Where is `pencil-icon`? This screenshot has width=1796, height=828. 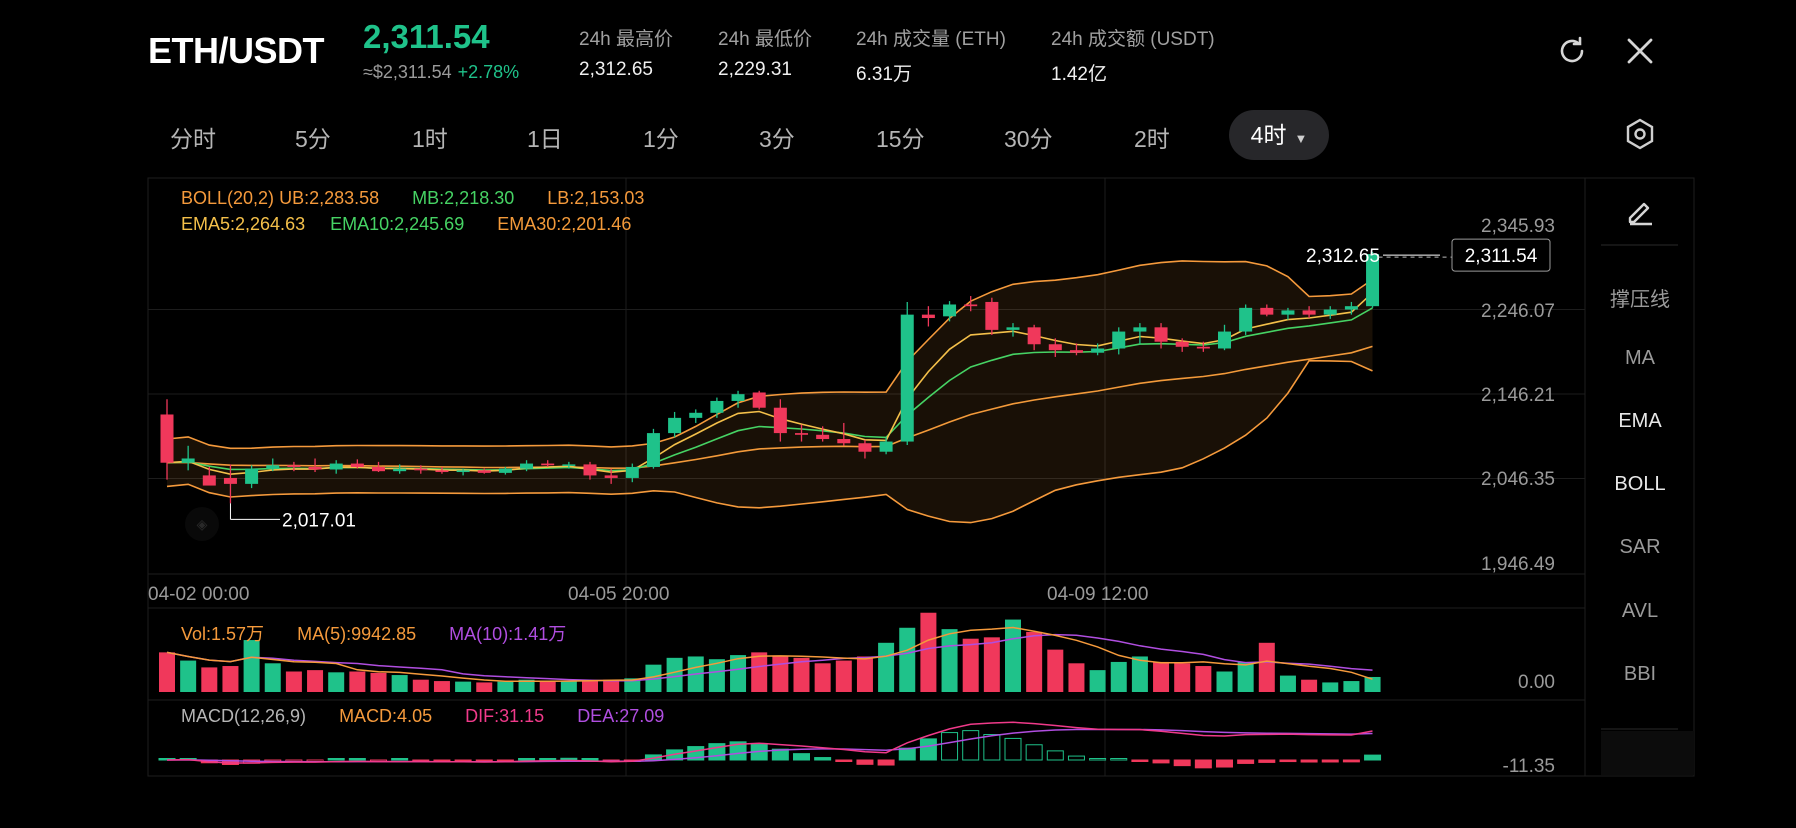 pencil-icon is located at coordinates (1640, 211).